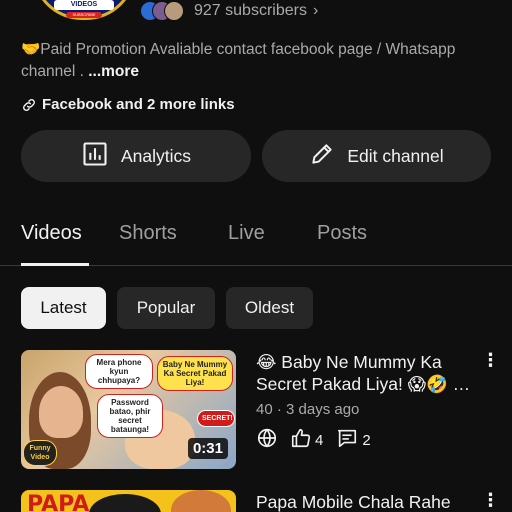 The width and height of the screenshot is (512, 512). I want to click on comment-icon, so click(347, 440).